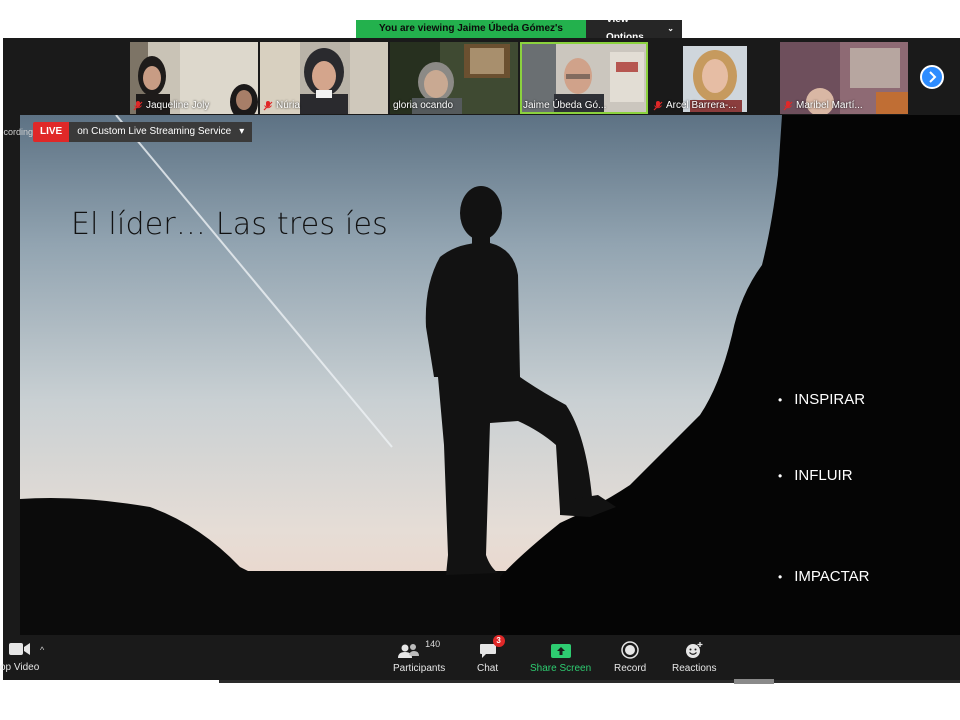 The height and width of the screenshot is (720, 960). What do you see at coordinates (694, 668) in the screenshot?
I see `reactions-label: Reactions` at bounding box center [694, 668].